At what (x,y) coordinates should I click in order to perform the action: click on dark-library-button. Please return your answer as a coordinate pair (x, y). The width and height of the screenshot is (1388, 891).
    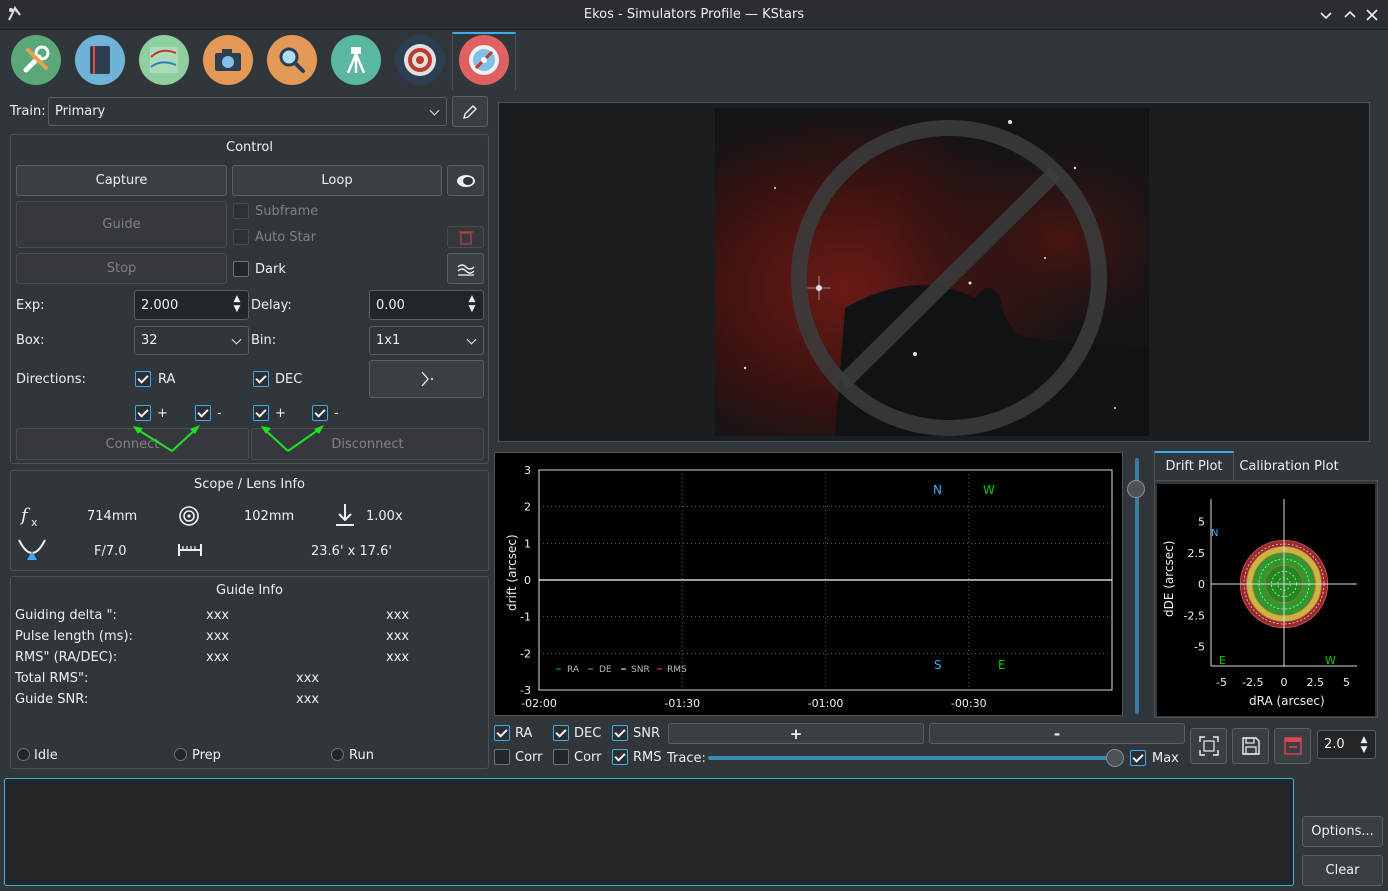
    Looking at the image, I should click on (465, 268).